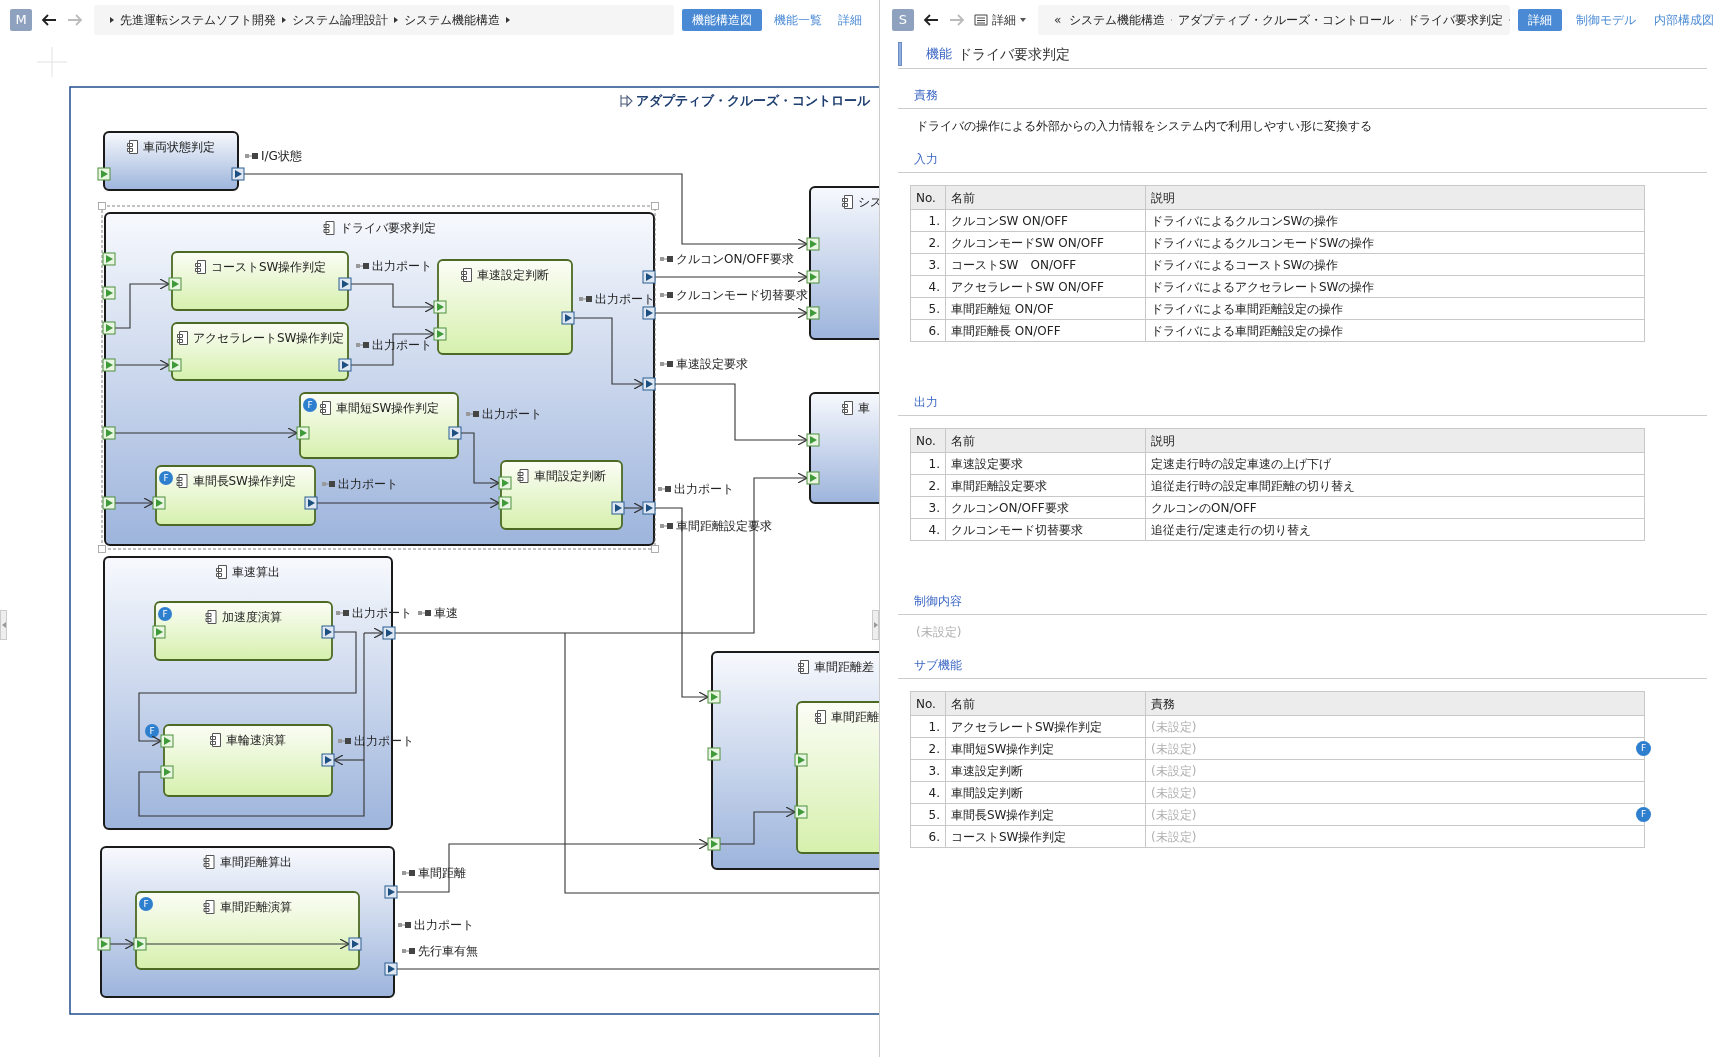  I want to click on table-cell: ドライバによるクルコンSWの操作, so click(1245, 220).